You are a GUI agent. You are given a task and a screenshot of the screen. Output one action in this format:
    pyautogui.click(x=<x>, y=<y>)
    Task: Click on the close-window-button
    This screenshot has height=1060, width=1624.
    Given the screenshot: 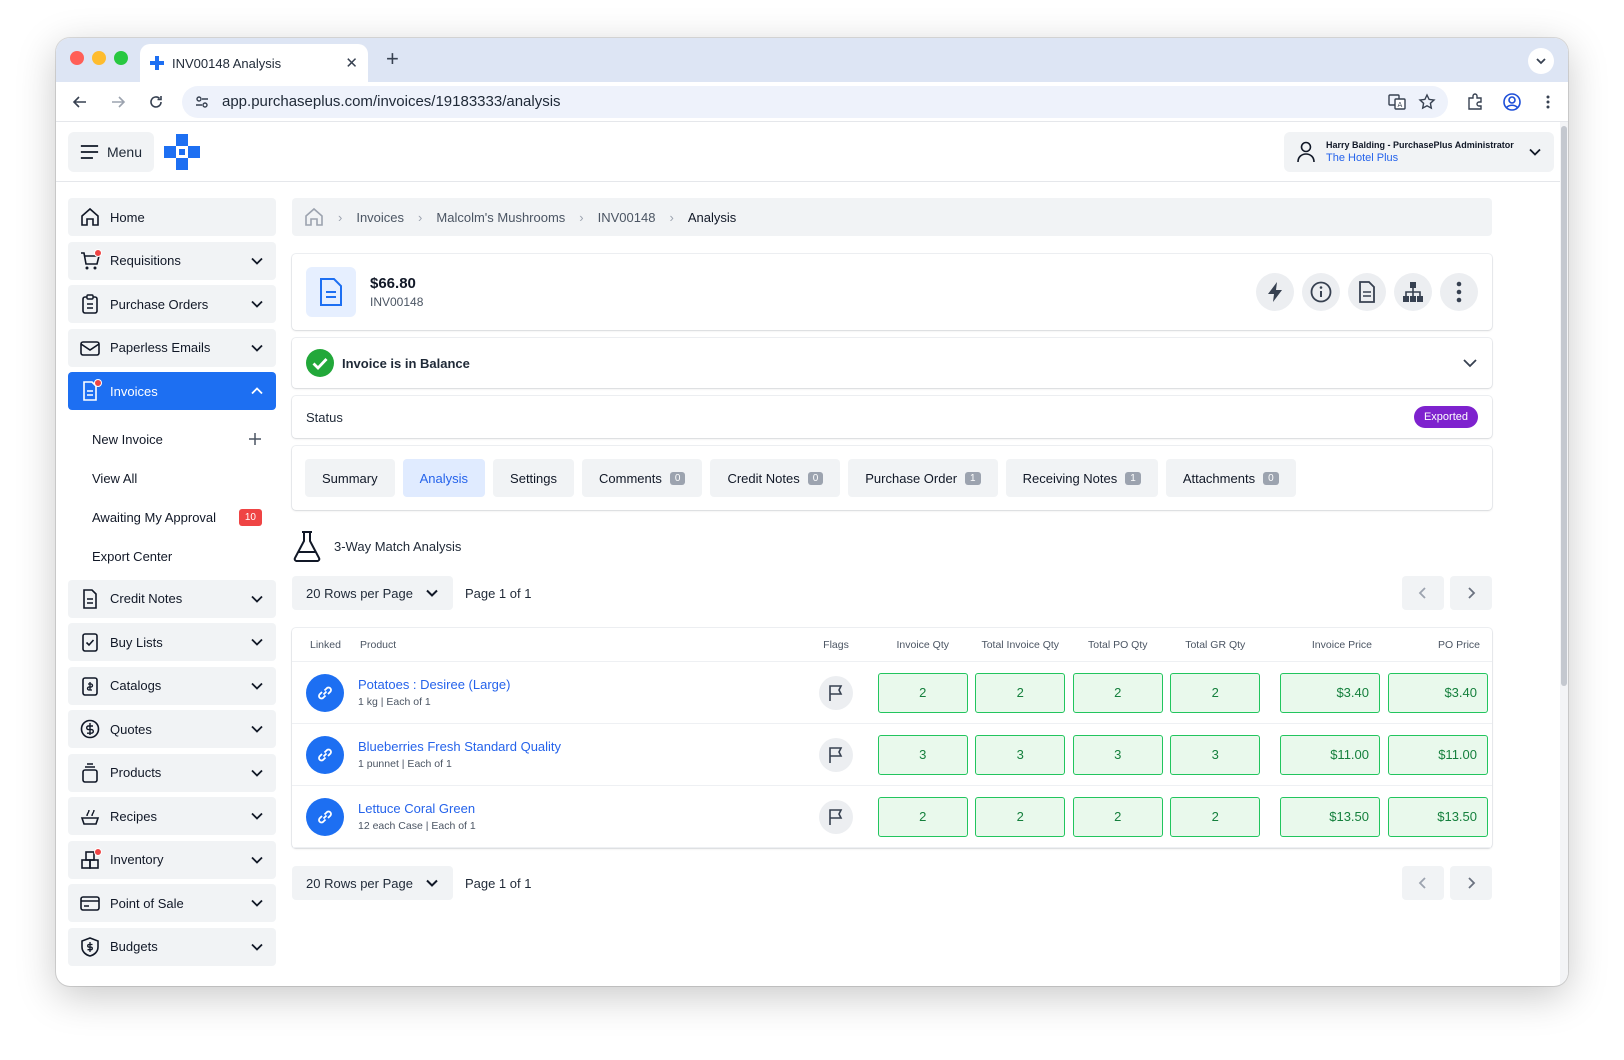 What is the action you would take?
    pyautogui.click(x=77, y=58)
    